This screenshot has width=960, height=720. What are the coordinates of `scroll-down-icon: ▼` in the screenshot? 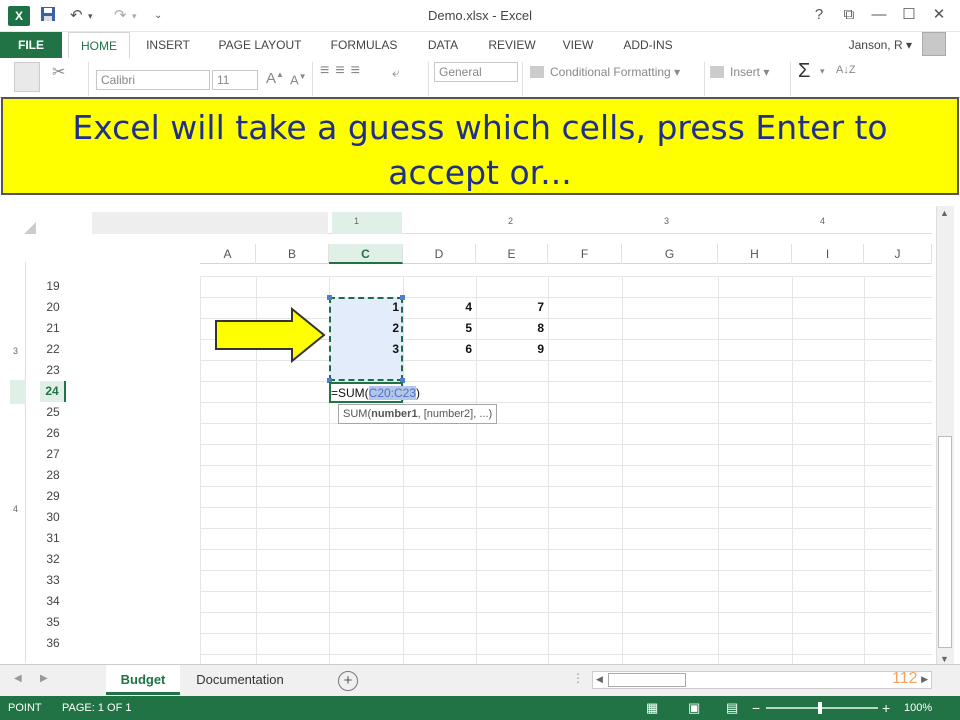 It's located at (944, 659).